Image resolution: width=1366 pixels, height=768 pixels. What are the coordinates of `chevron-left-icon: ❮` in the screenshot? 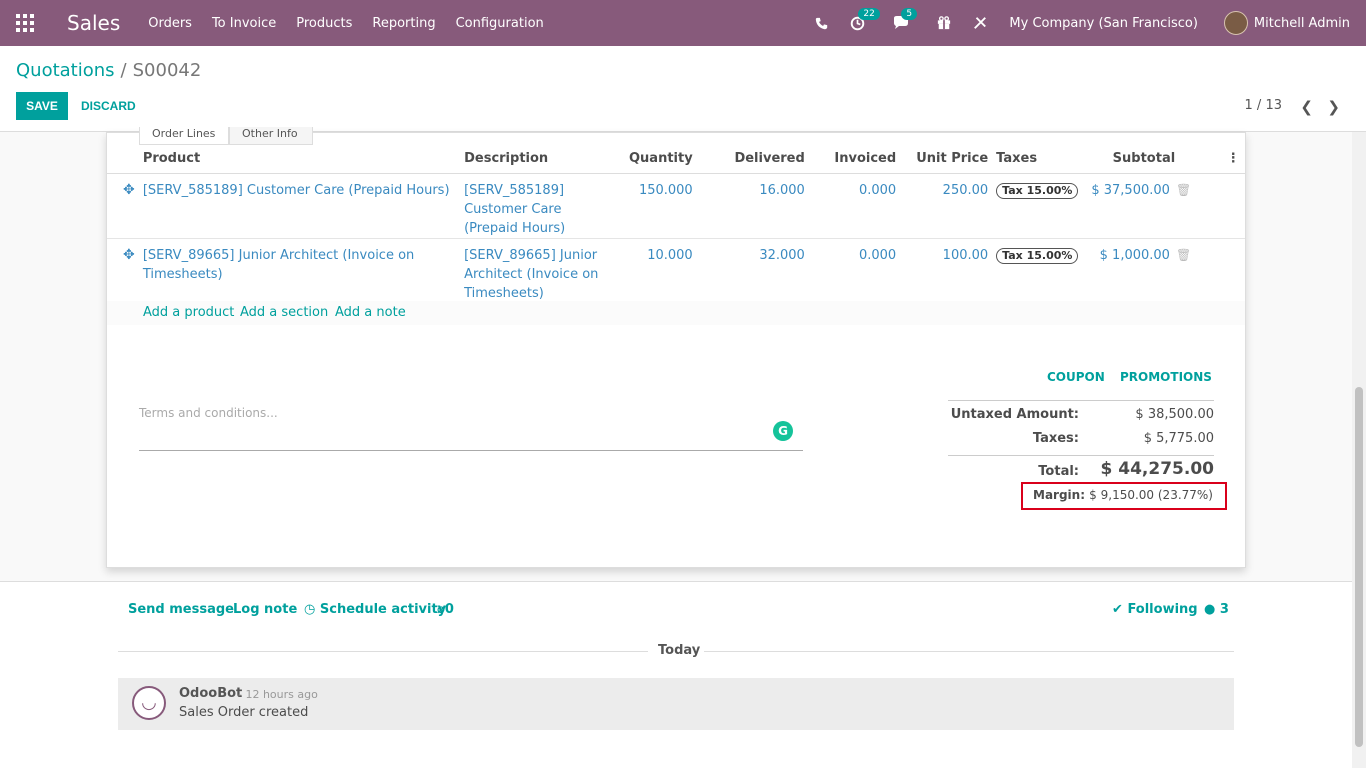 It's located at (1306, 107).